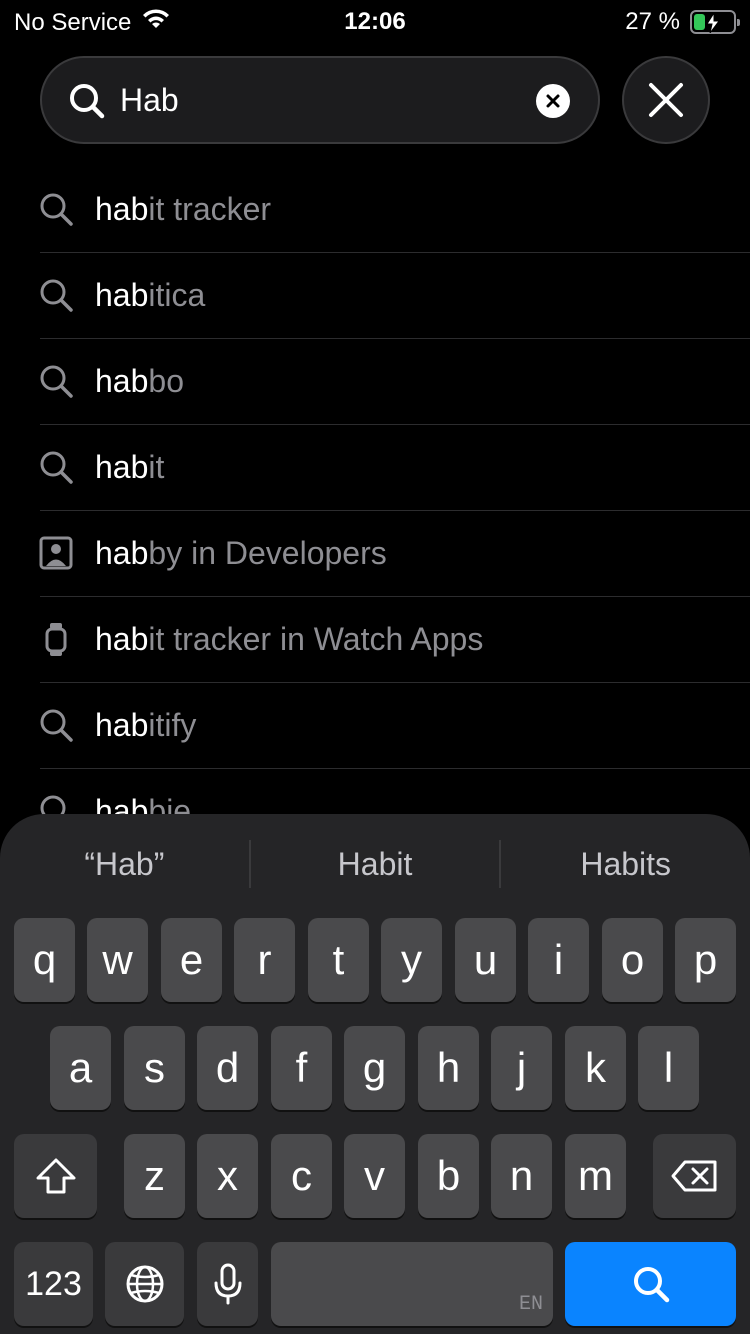 The width and height of the screenshot is (750, 1334). Describe the element at coordinates (448, 1176) in the screenshot. I see `key-b: b` at that location.